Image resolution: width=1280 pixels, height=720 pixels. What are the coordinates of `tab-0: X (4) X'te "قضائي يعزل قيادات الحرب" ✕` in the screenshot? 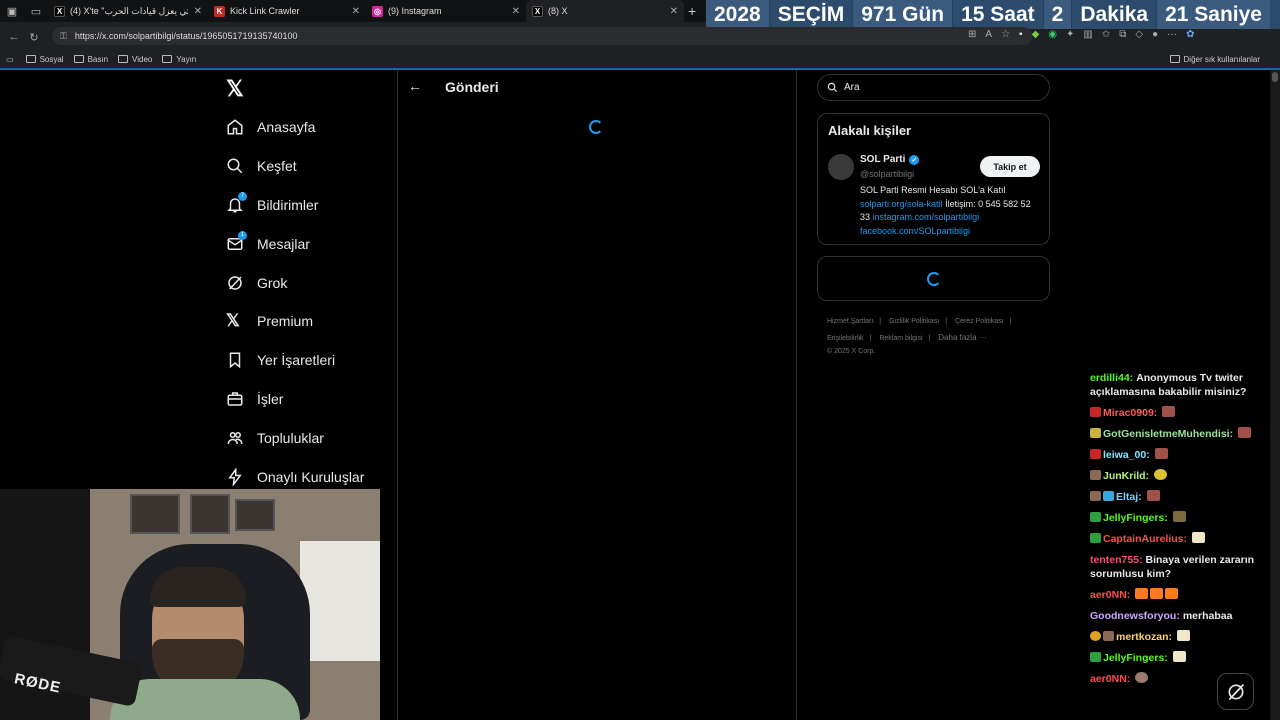 It's located at (128, 11).